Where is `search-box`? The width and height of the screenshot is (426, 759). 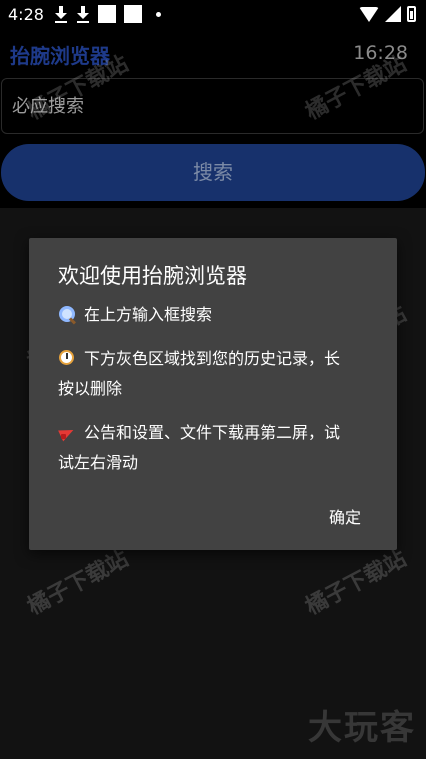 search-box is located at coordinates (212, 106).